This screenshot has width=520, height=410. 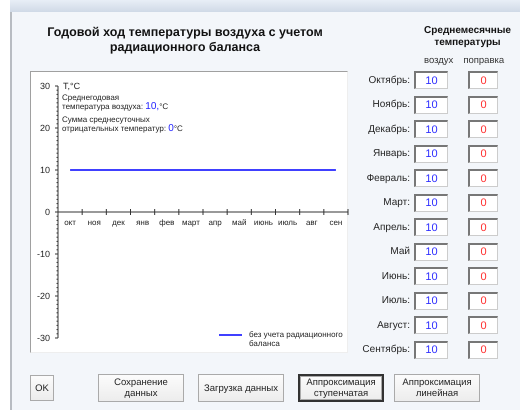 I want to click on month-label: Май, so click(x=399, y=252).